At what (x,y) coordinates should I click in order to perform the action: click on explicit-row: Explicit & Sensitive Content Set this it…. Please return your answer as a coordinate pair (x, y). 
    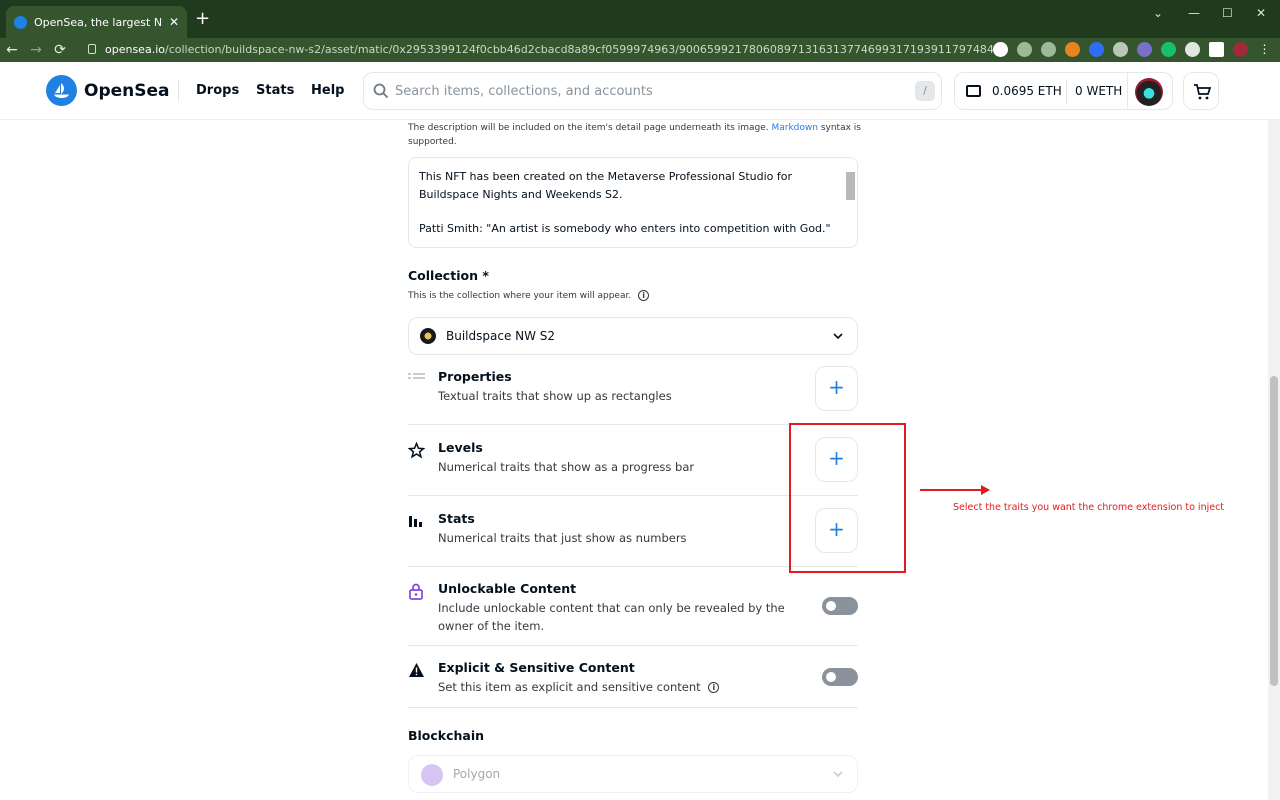
    Looking at the image, I should click on (633, 680).